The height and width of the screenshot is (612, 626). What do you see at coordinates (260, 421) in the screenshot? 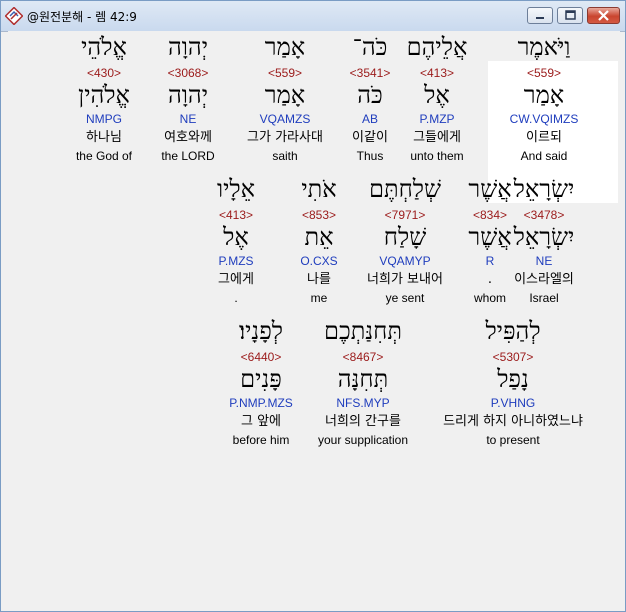
I see `word-korean-gloss: 그 앞에` at bounding box center [260, 421].